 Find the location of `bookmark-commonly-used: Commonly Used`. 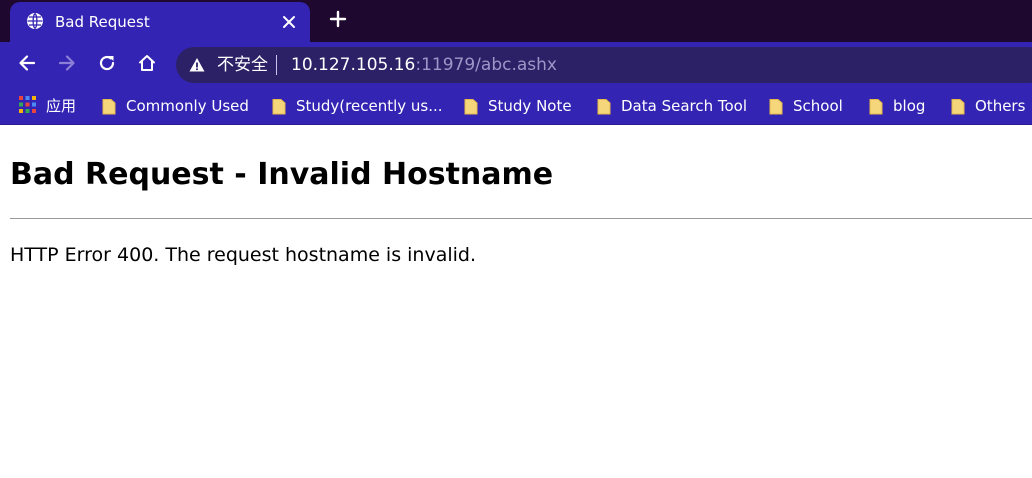

bookmark-commonly-used: Commonly Used is located at coordinates (175, 106).